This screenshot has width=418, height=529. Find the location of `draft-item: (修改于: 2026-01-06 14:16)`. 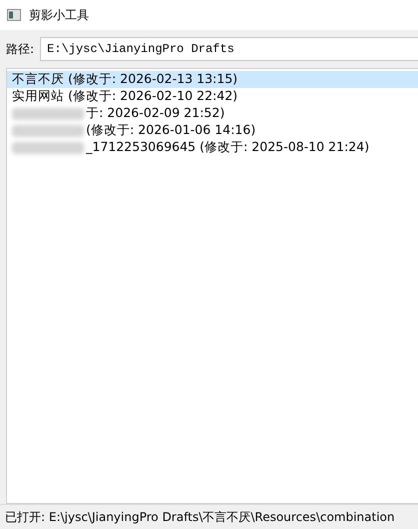

draft-item: (修改于: 2026-01-06 14:16) is located at coordinates (212, 130).